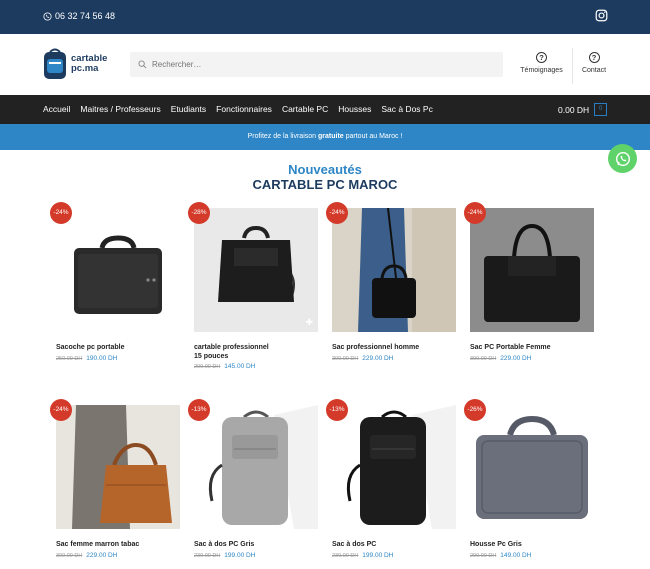  I want to click on promo-text-after: partout au Maroc !, so click(374, 136).